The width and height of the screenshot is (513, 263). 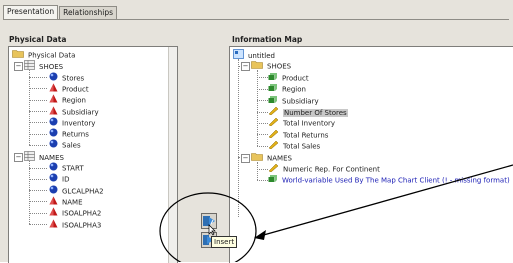 I want to click on annotation-arrow-line, so click(x=386, y=200).